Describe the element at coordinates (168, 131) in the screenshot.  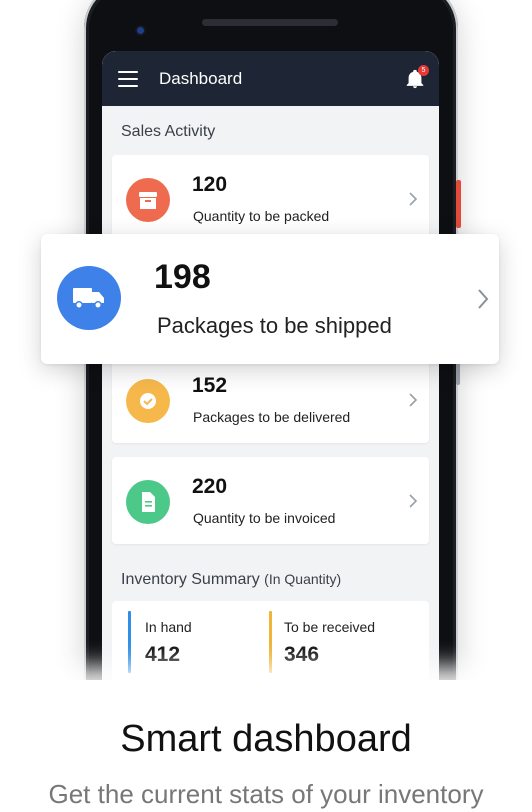
I see `sales-activity-title: Sales Activity` at that location.